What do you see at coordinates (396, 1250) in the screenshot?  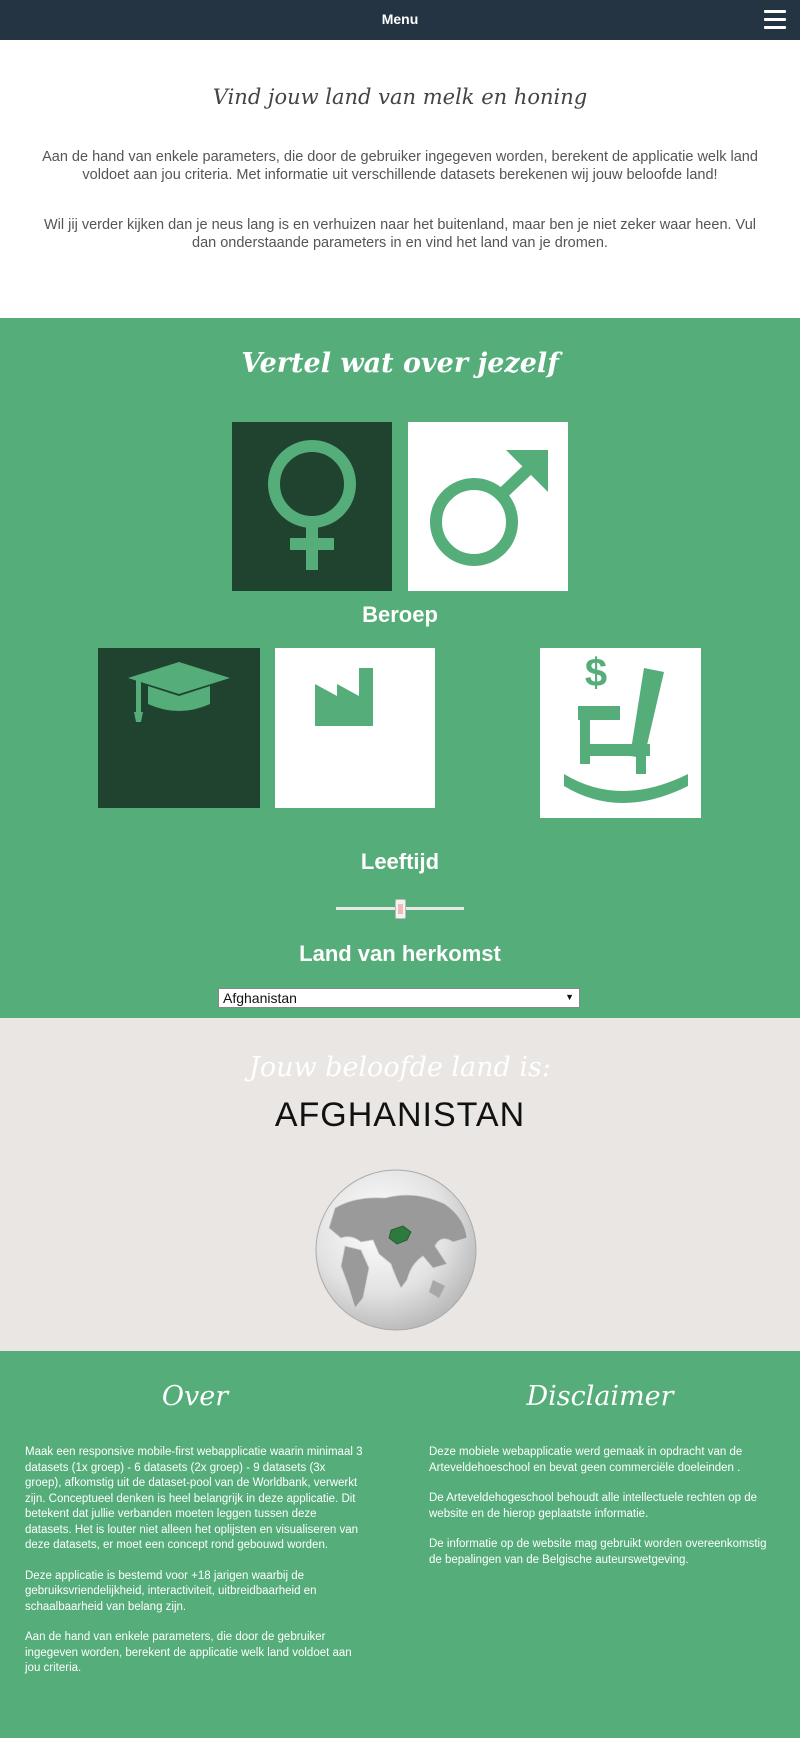 I see `globe-map-icon` at bounding box center [396, 1250].